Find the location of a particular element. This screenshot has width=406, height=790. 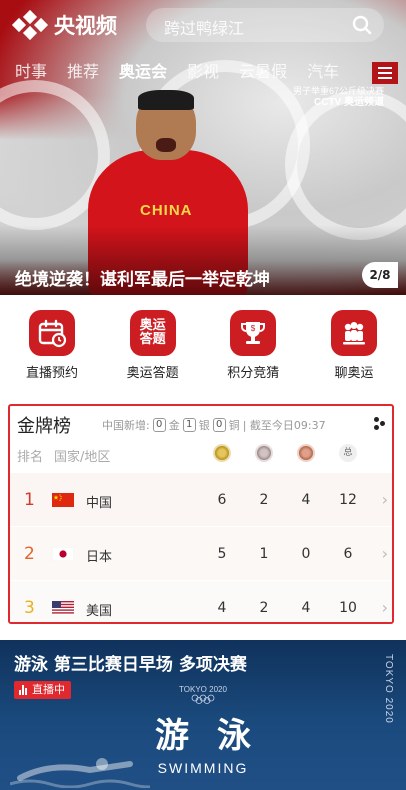

swimmer-icon is located at coordinates (80, 773).